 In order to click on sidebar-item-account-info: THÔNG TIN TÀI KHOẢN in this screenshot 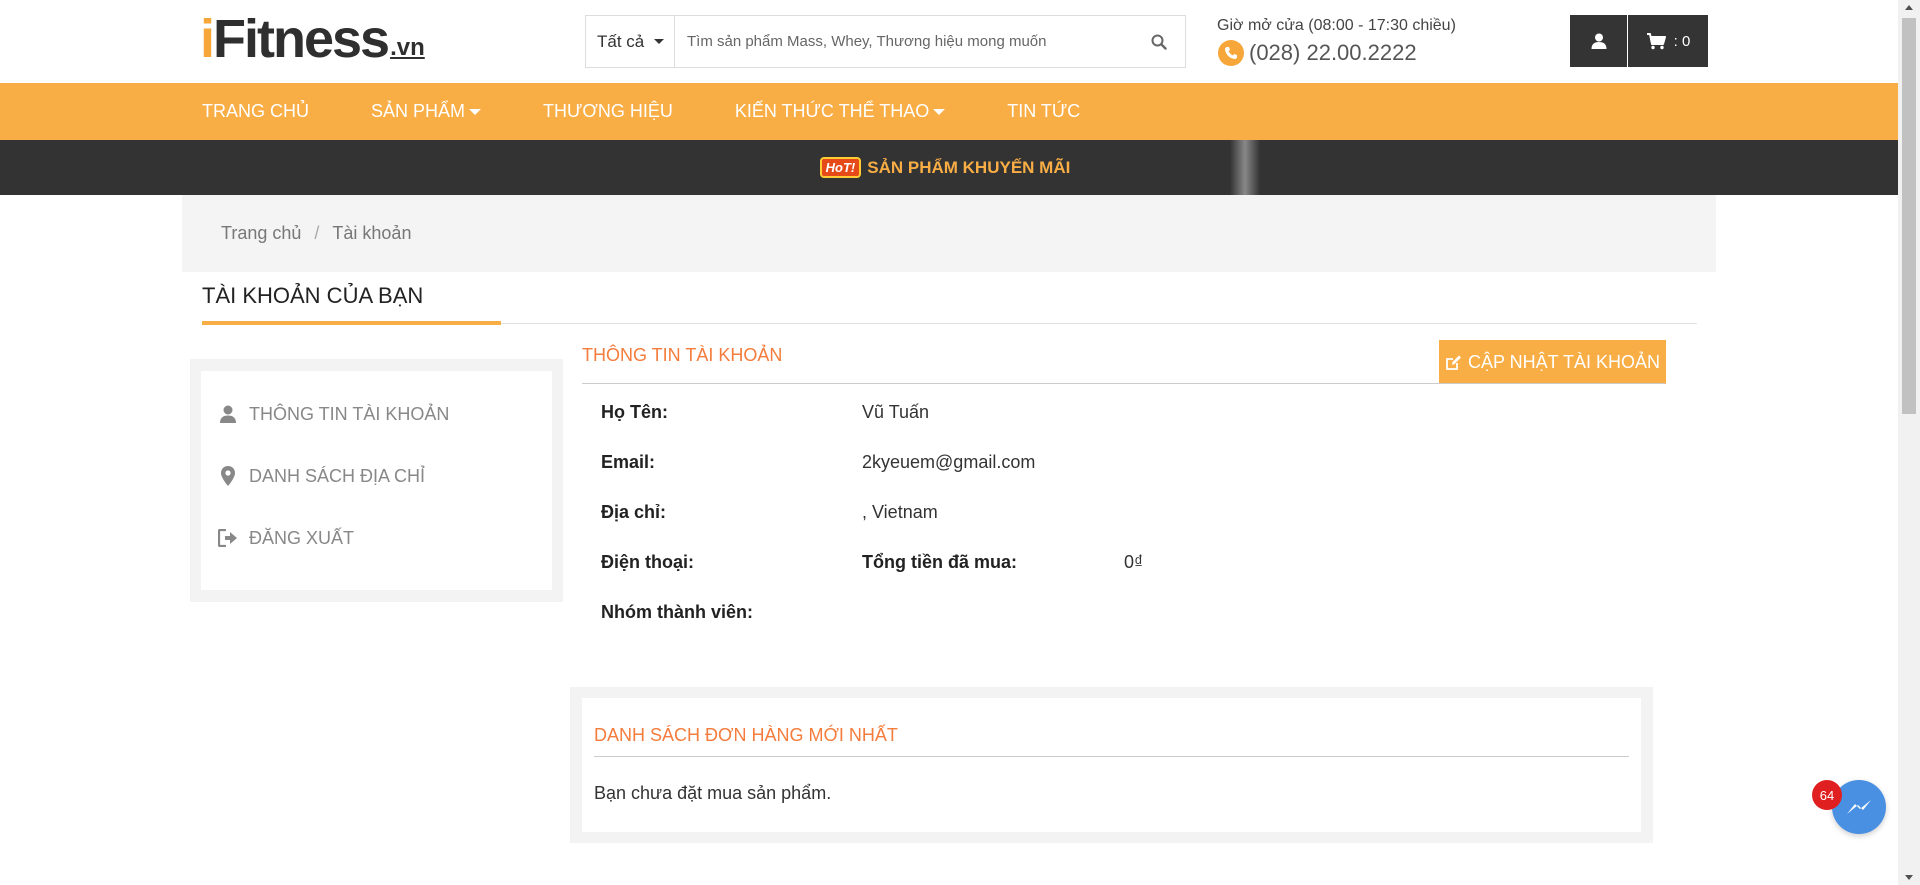, I will do `click(376, 414)`.